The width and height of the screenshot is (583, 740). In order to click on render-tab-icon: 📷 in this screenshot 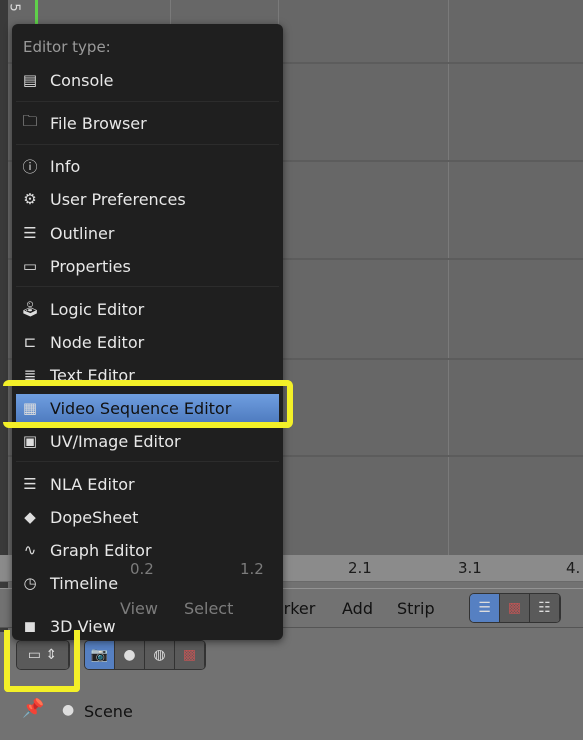, I will do `click(100, 655)`.